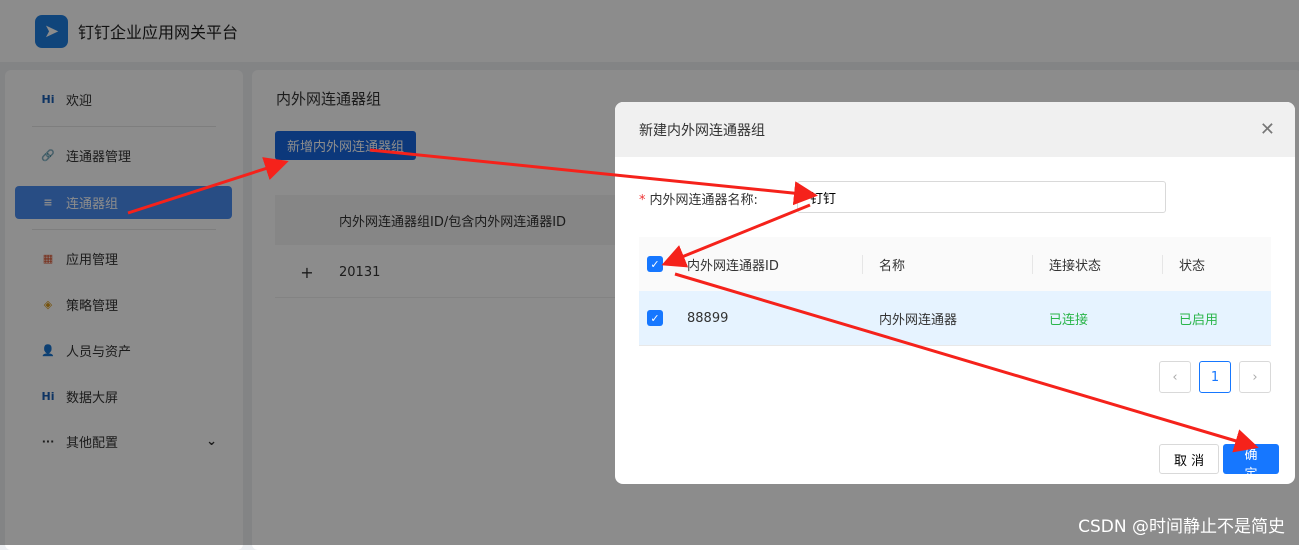 The image size is (1299, 550). I want to click on watermark: CSDN @时间静止不是简史, so click(1181, 527).